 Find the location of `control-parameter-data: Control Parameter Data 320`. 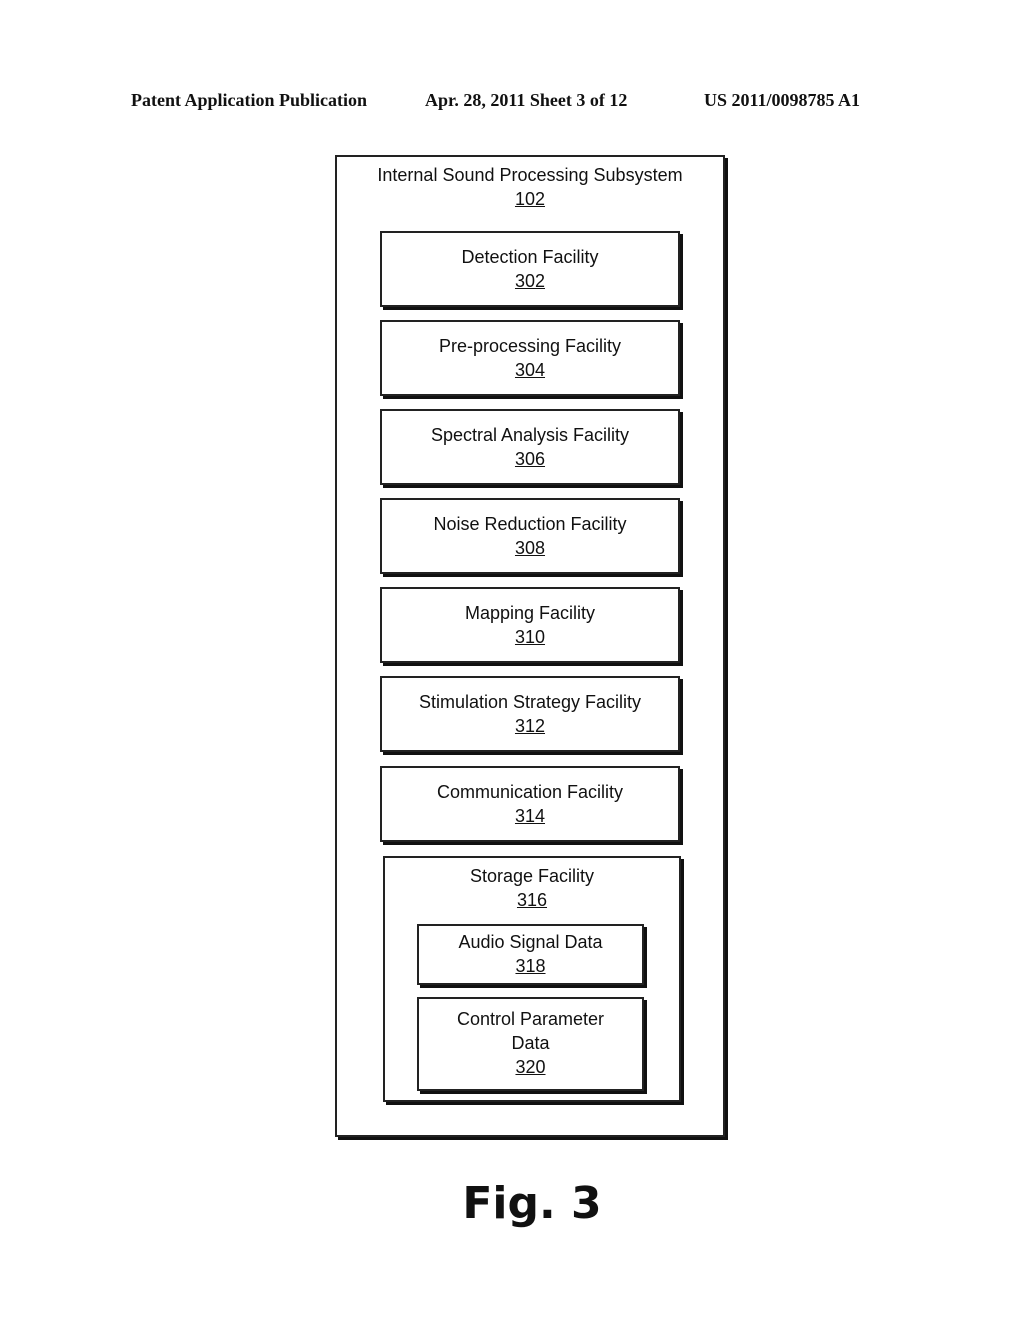

control-parameter-data: Control Parameter Data 320 is located at coordinates (530, 1044).